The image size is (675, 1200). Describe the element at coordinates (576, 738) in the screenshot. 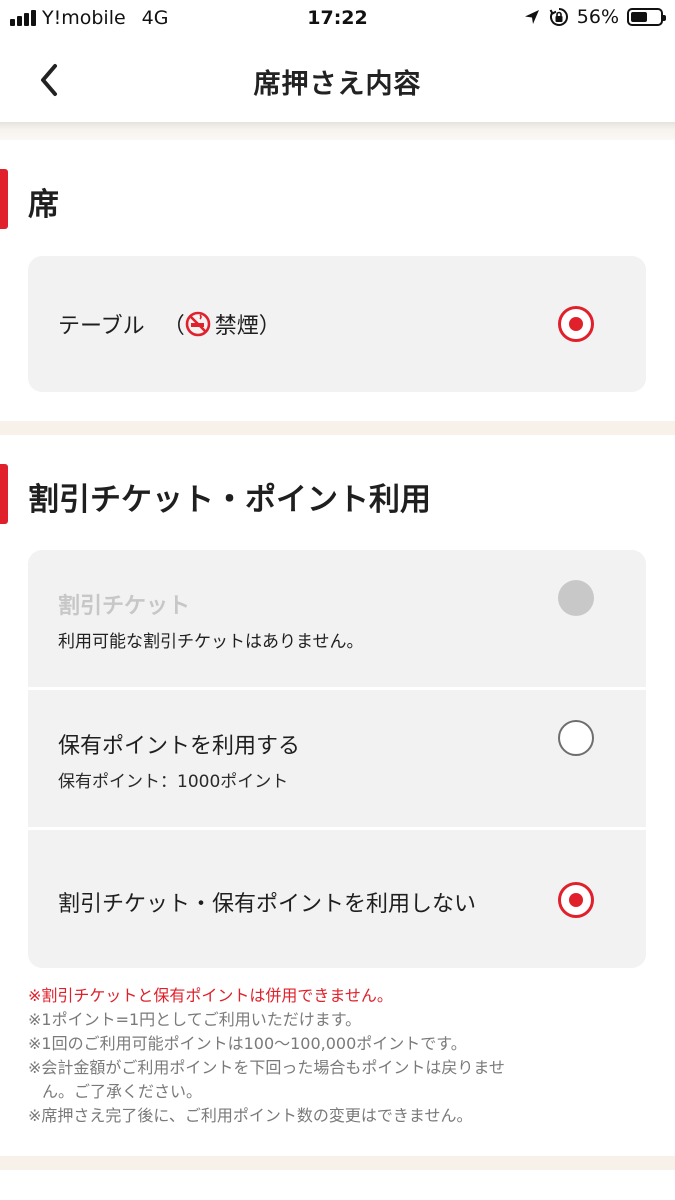

I see `use-points-radio` at that location.